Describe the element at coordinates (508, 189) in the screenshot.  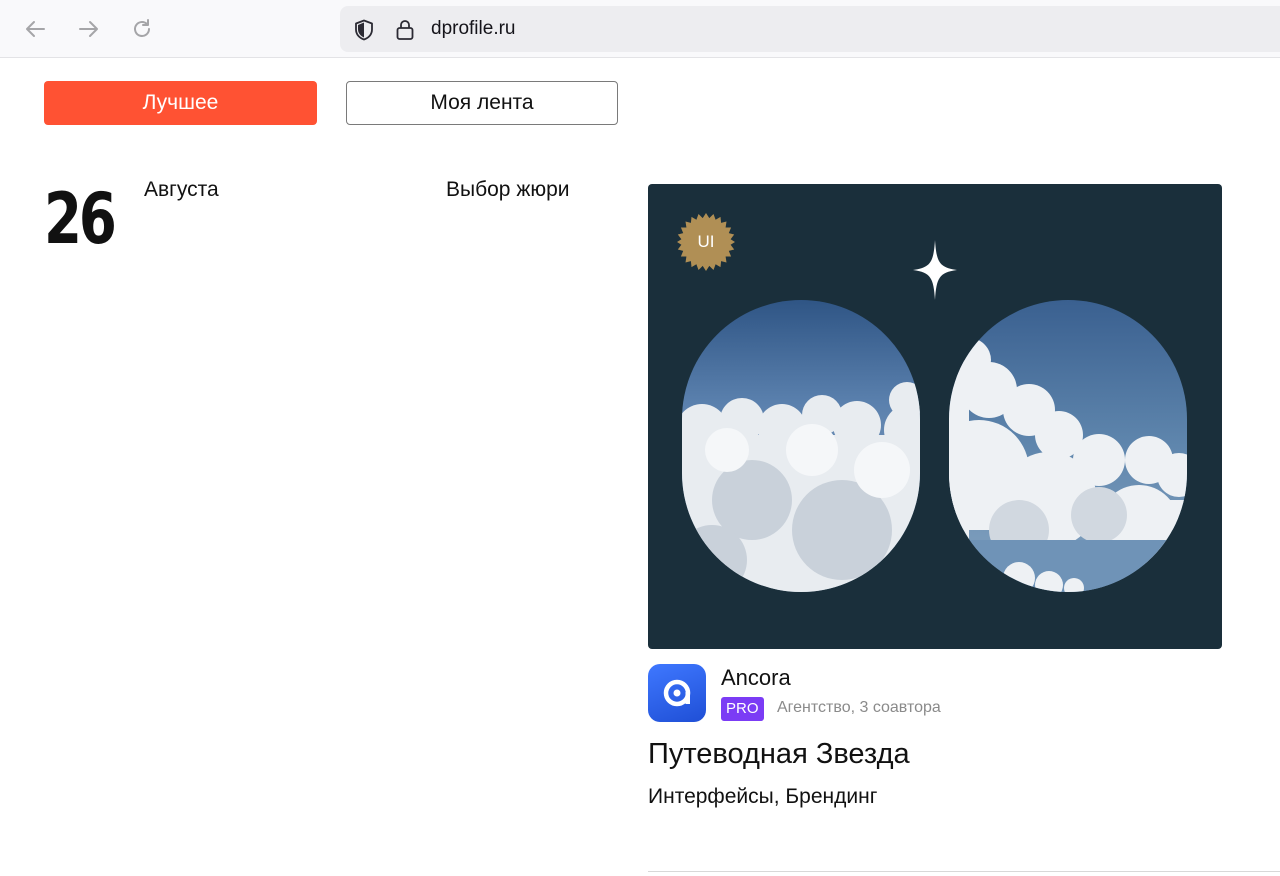
I see `jury-choice-label: Выбор жюри` at that location.